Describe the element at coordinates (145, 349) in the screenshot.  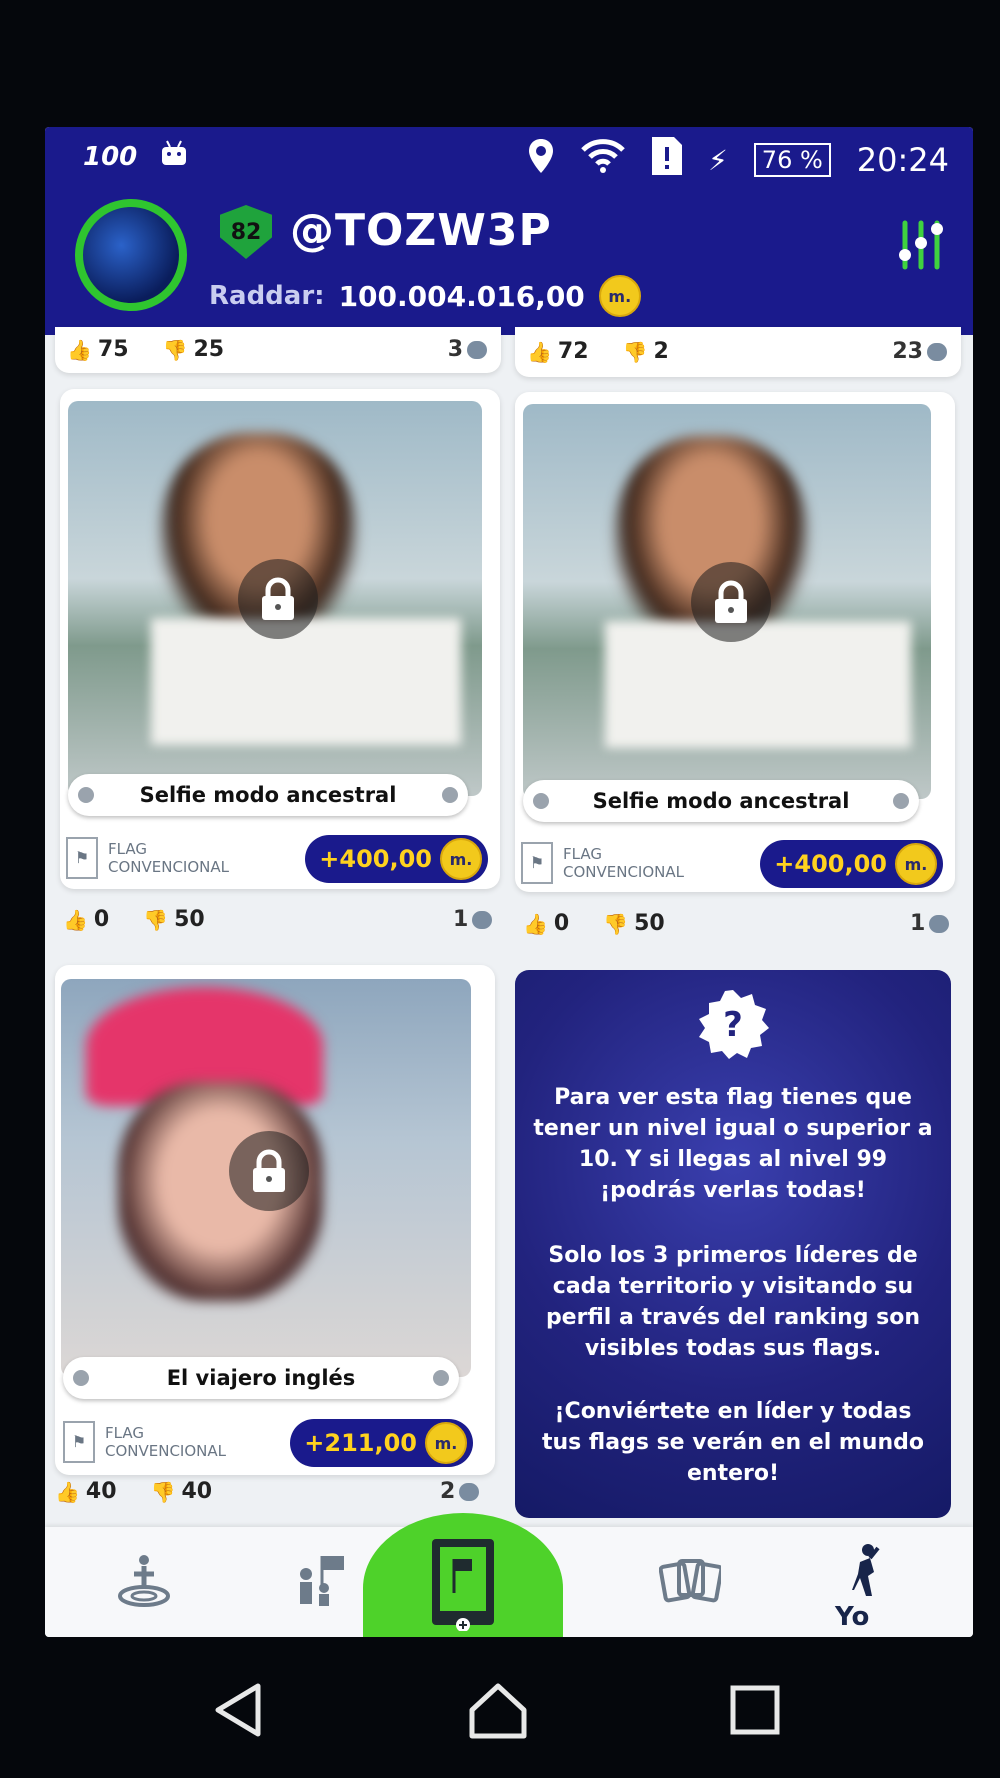
I see `card-stats: 👍 75 👎 25` at that location.